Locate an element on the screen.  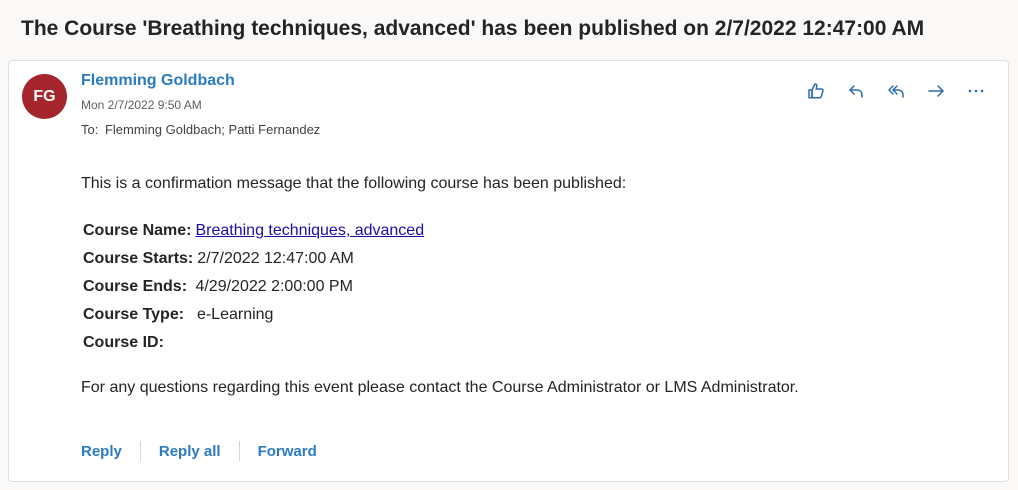
like-icon is located at coordinates (816, 91).